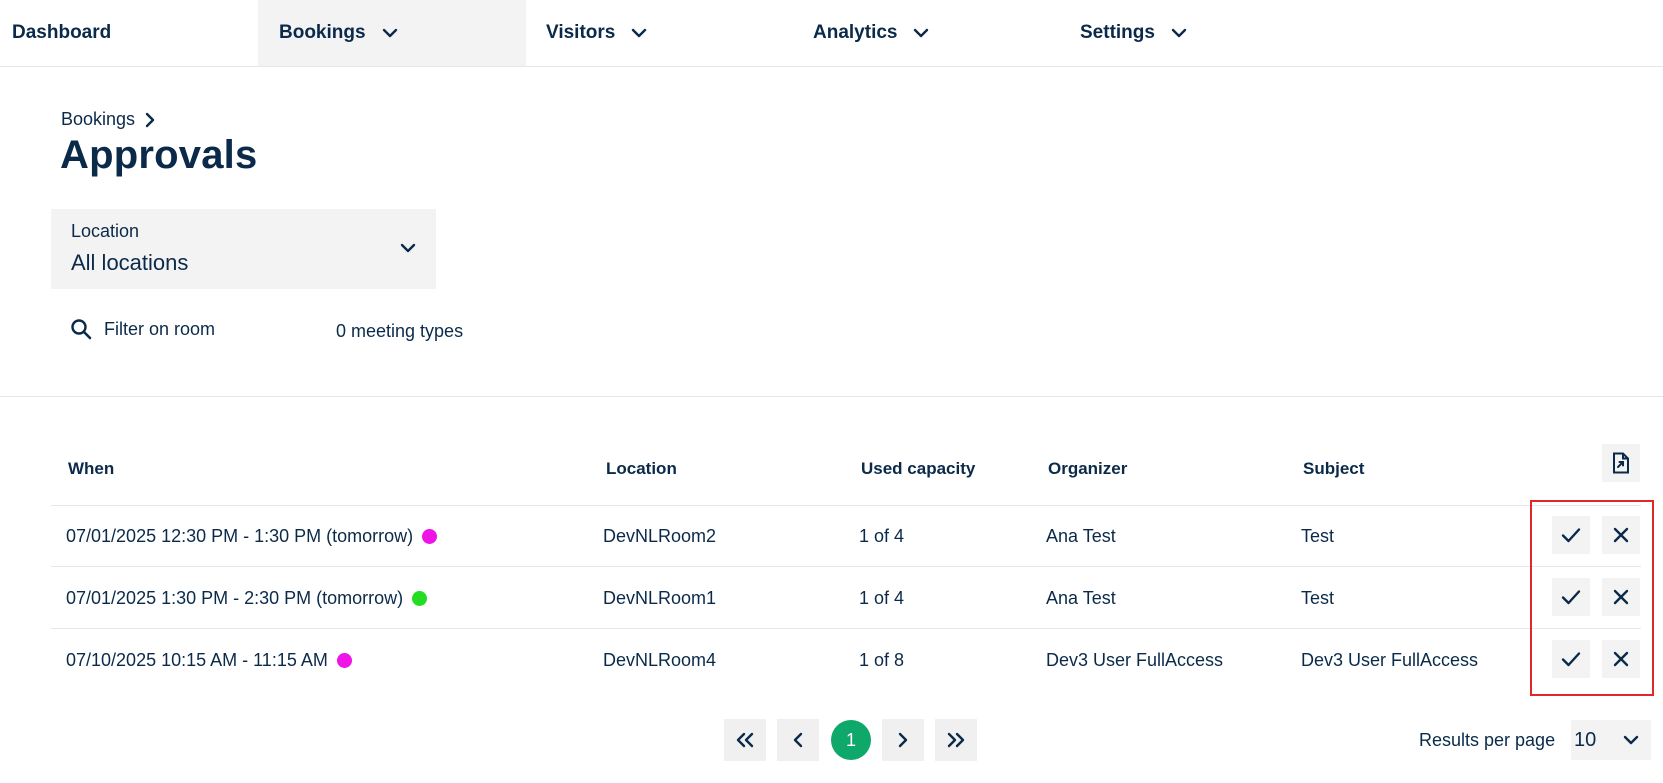 This screenshot has width=1663, height=783. I want to click on nav-visitors: Visitors, so click(596, 33).